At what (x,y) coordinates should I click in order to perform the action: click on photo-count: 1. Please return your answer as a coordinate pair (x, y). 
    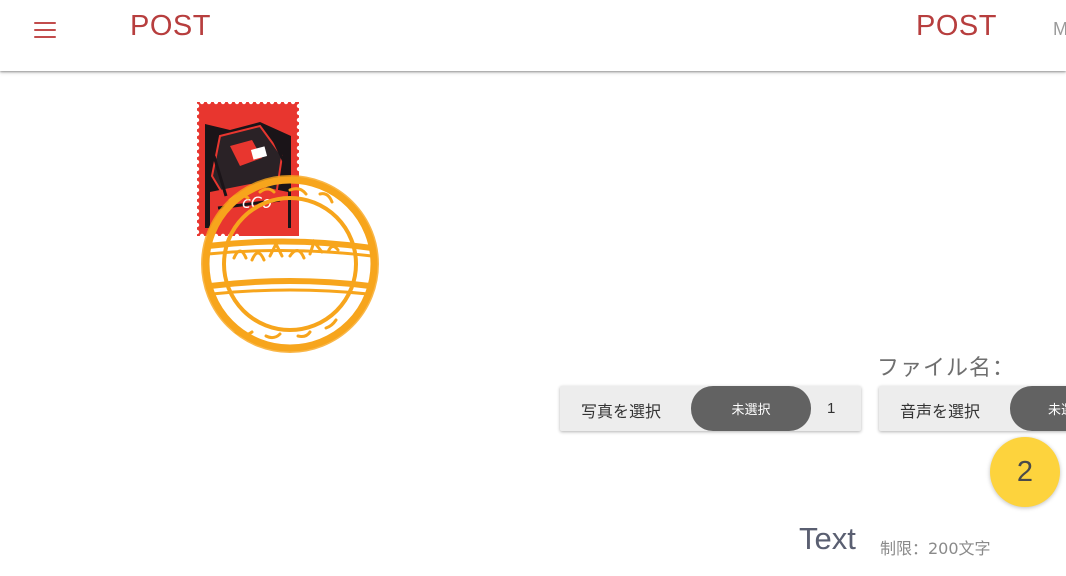
    Looking at the image, I should click on (831, 408).